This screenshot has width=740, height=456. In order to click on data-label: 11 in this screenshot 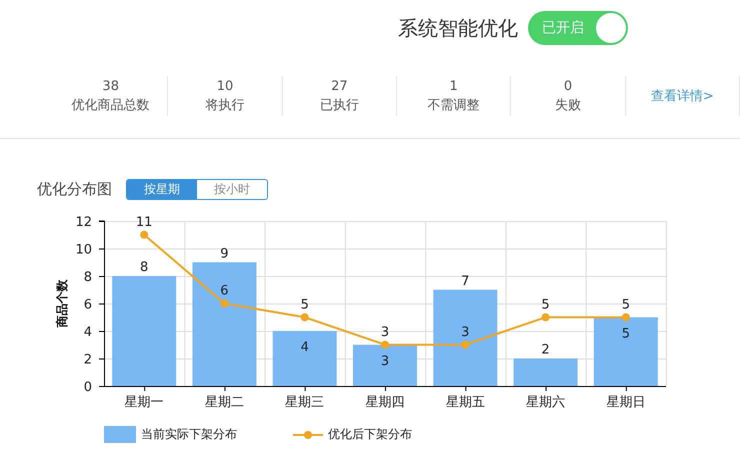, I will do `click(144, 222)`.